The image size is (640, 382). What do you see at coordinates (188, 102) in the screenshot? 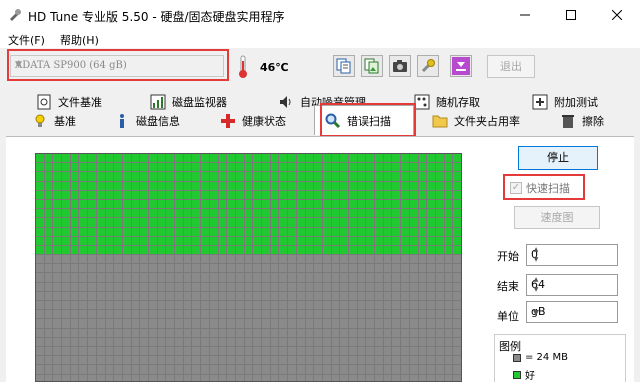
I see `tab-disk-monitor: 磁盘监视器` at bounding box center [188, 102].